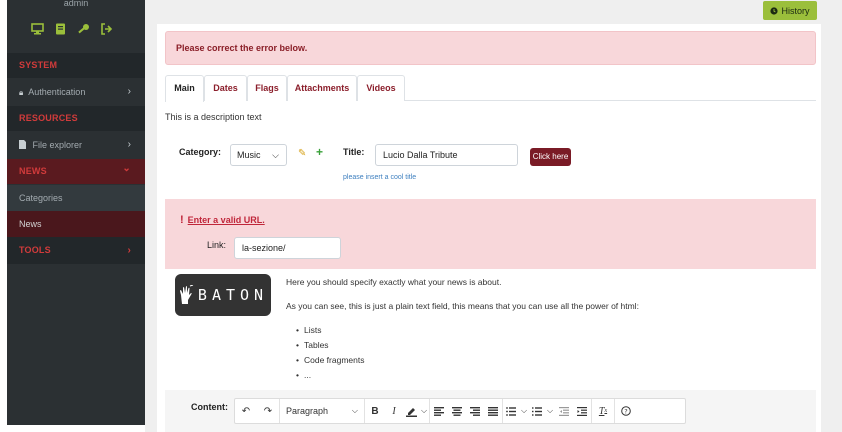 The image size is (842, 432). What do you see at coordinates (226, 220) in the screenshot?
I see `link-error-text: Enter a valid URL.` at bounding box center [226, 220].